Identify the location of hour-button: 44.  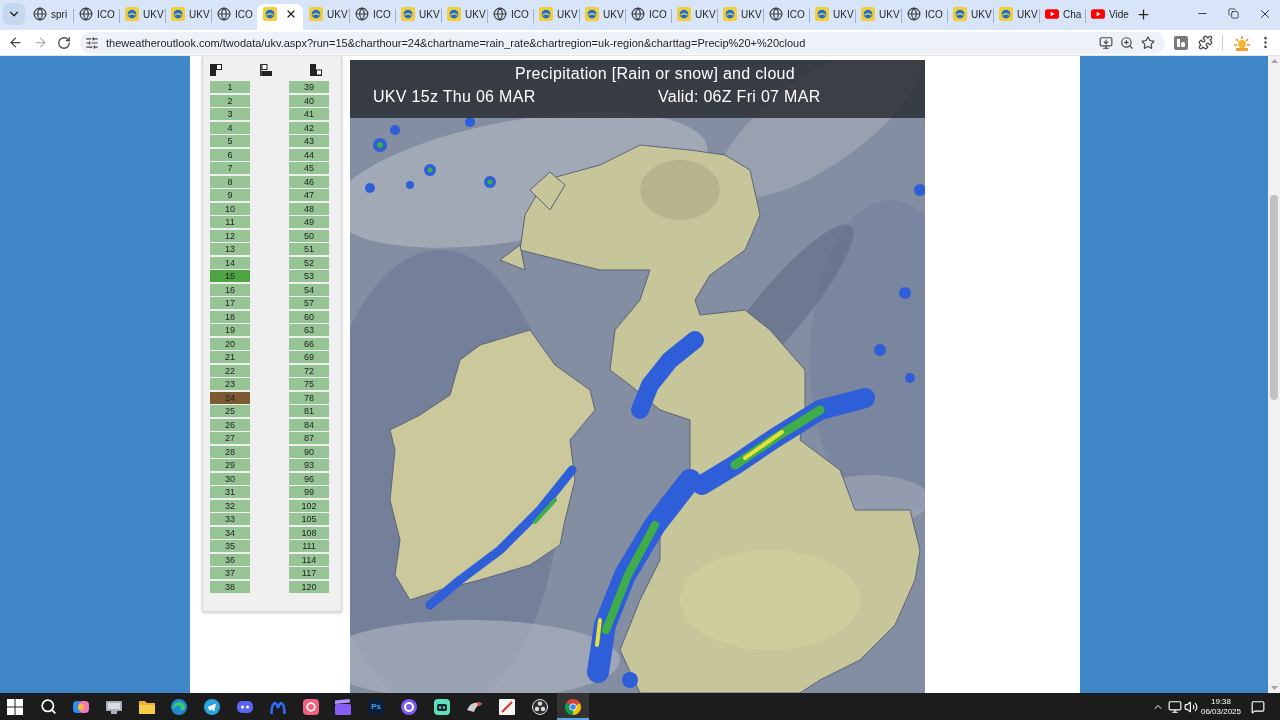
(309, 154).